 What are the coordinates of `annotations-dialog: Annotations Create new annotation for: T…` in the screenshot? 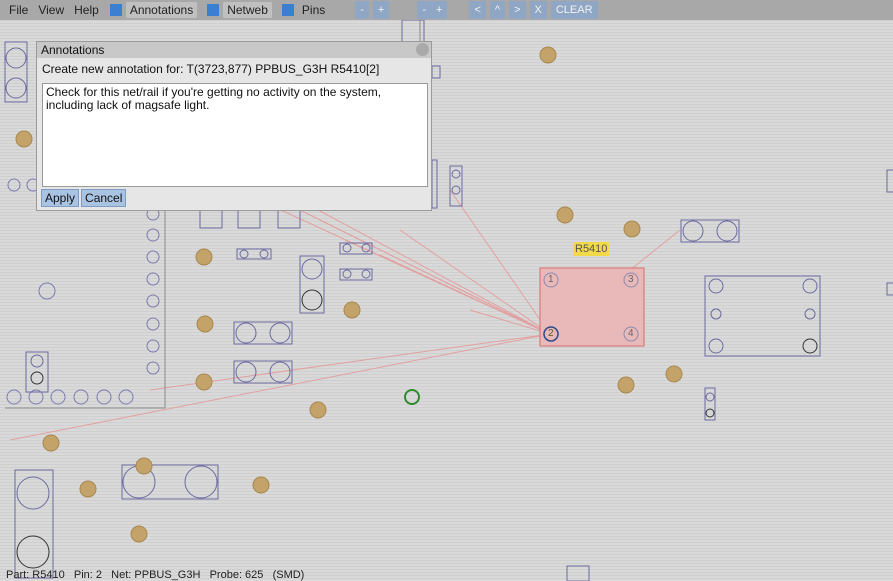 It's located at (234, 126).